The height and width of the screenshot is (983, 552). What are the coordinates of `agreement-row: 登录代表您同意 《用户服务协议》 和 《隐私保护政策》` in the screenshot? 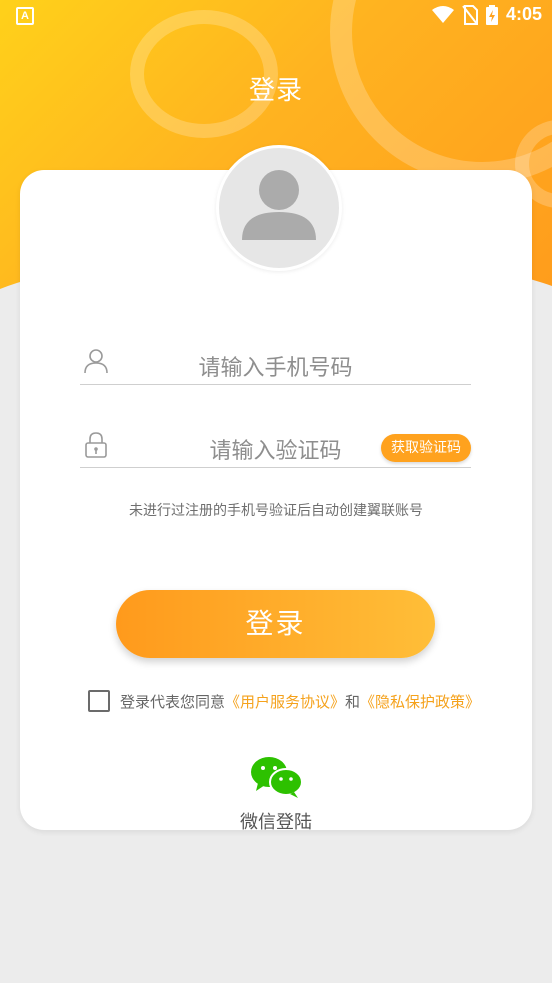 It's located at (284, 701).